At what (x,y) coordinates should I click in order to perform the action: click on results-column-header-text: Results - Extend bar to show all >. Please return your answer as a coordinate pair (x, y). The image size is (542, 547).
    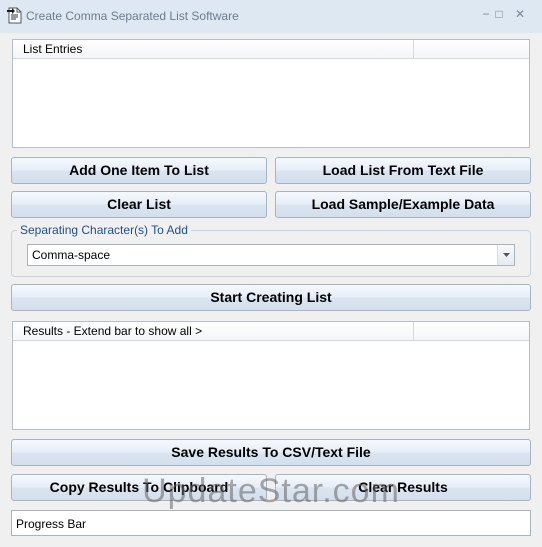
    Looking at the image, I should click on (113, 331).